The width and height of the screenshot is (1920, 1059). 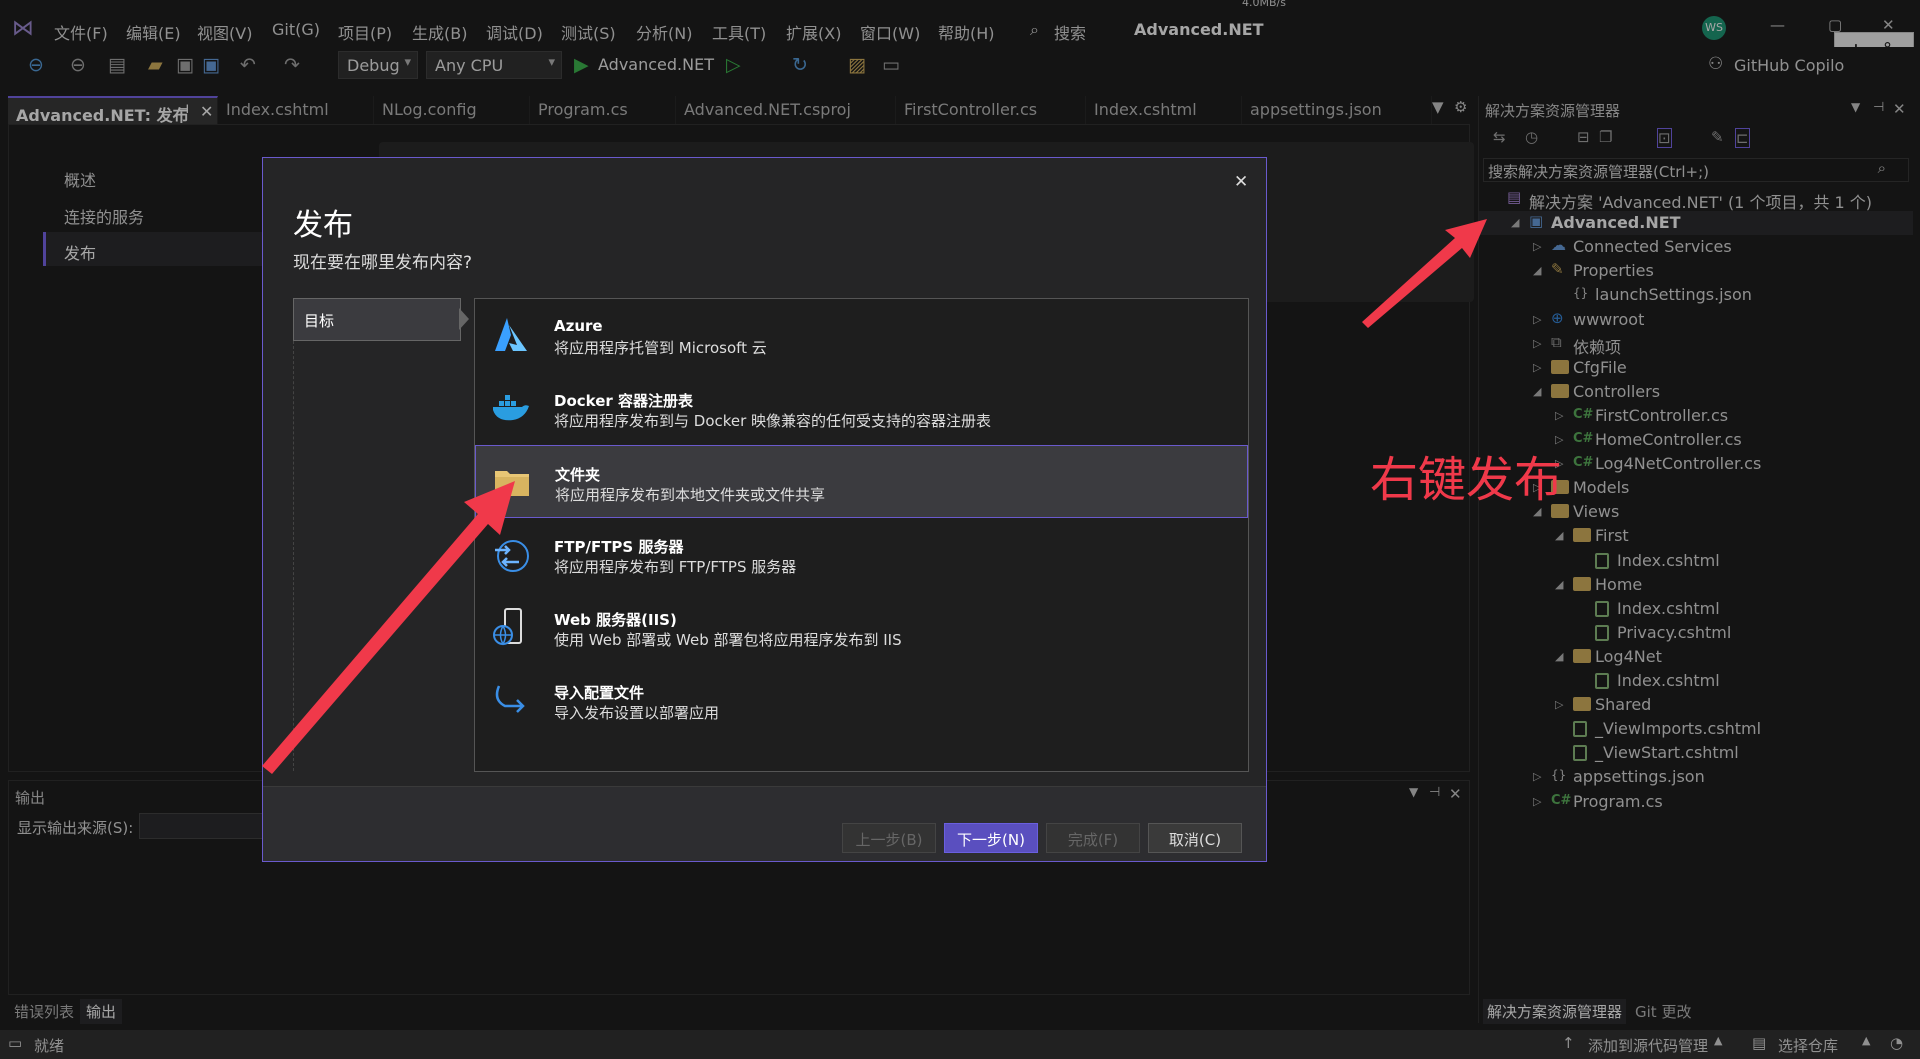 I want to click on arrow-to-folder, so click(x=388, y=627).